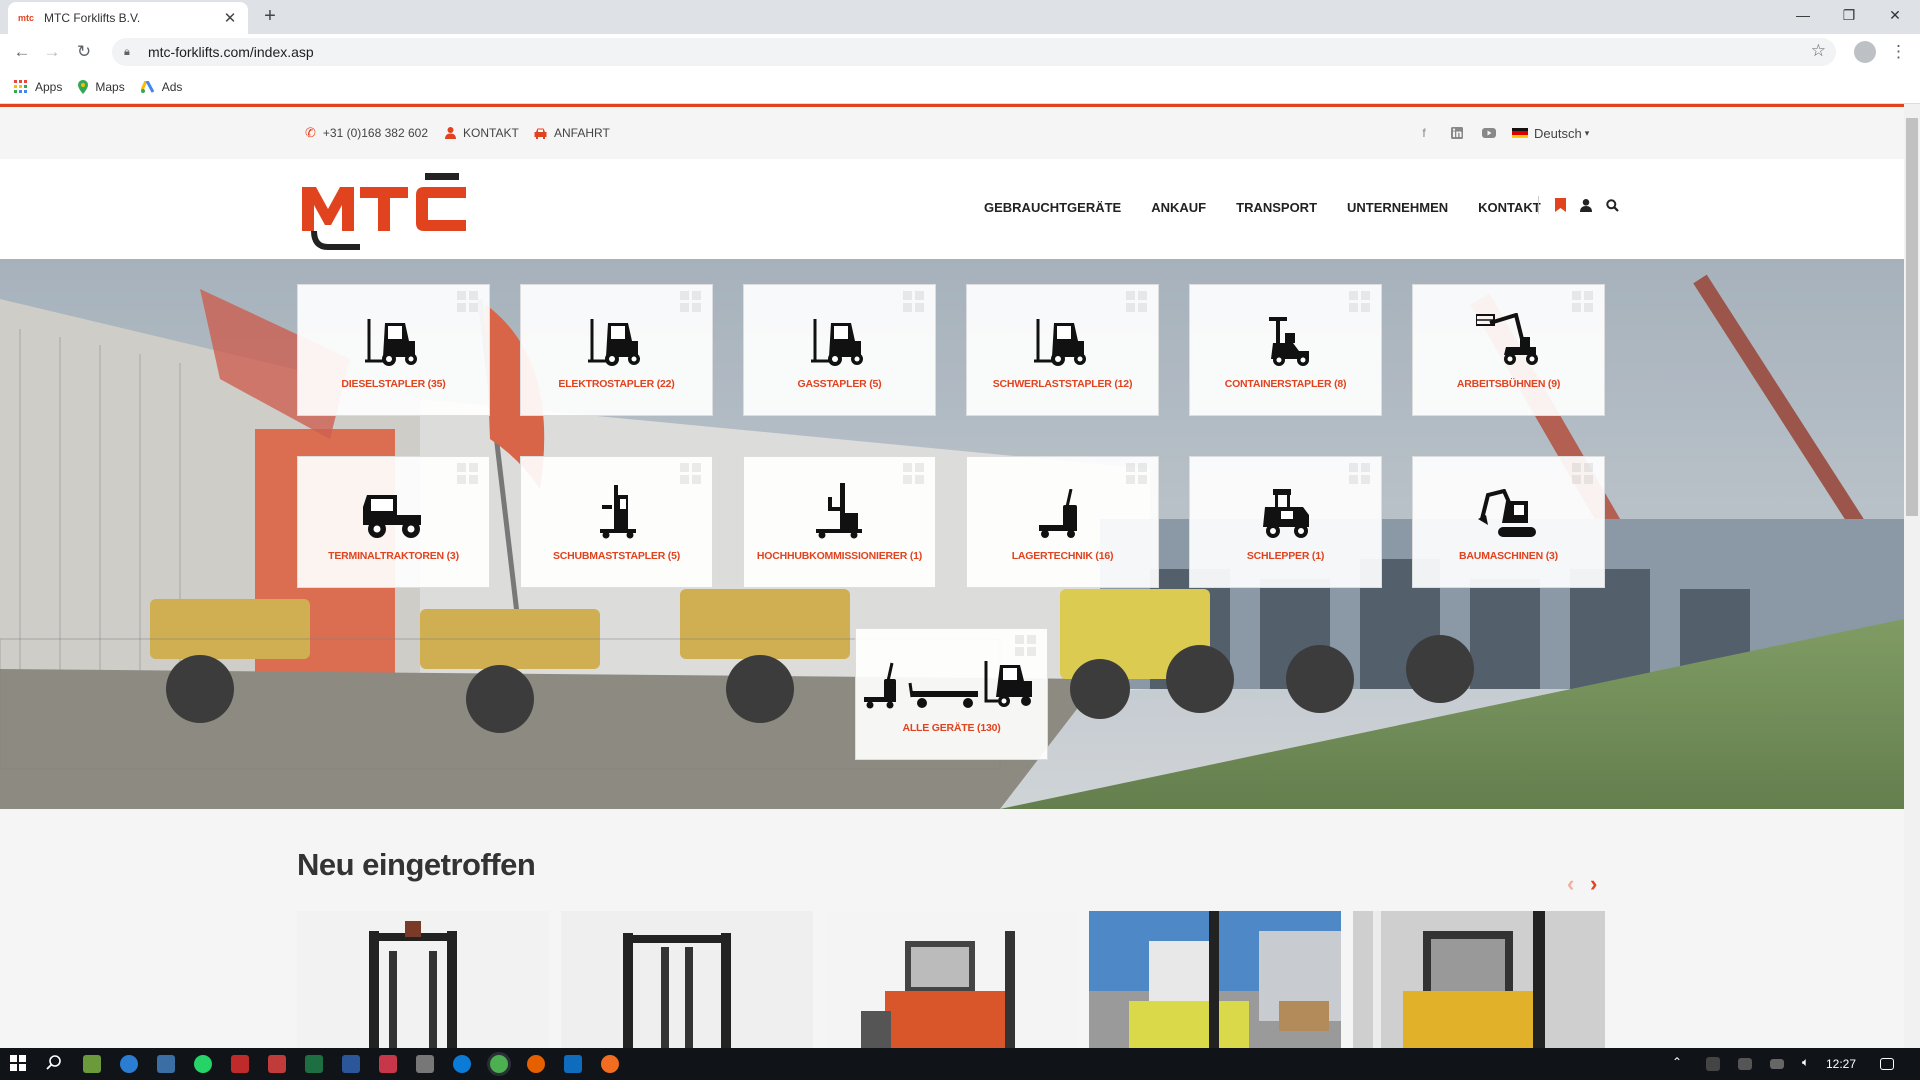 The height and width of the screenshot is (1080, 1920). Describe the element at coordinates (393, 350) in the screenshot. I see `category-tile-dieselstapler: DIESELSTAPLER (35)` at that location.